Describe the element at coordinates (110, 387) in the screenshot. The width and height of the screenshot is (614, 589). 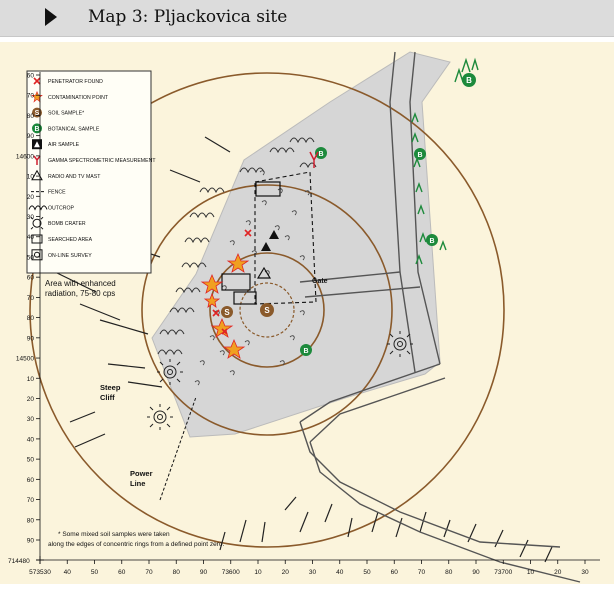
I see `steep-cliff-label: Steep` at that location.